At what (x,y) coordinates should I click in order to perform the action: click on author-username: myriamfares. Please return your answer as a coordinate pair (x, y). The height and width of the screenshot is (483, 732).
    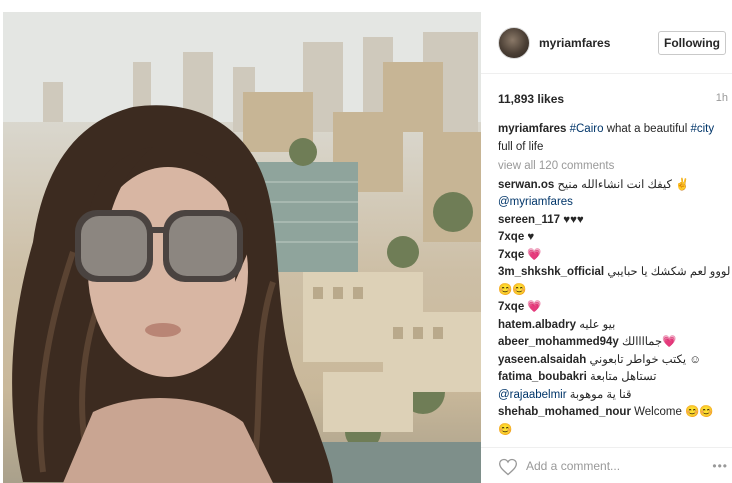
    Looking at the image, I should click on (574, 43).